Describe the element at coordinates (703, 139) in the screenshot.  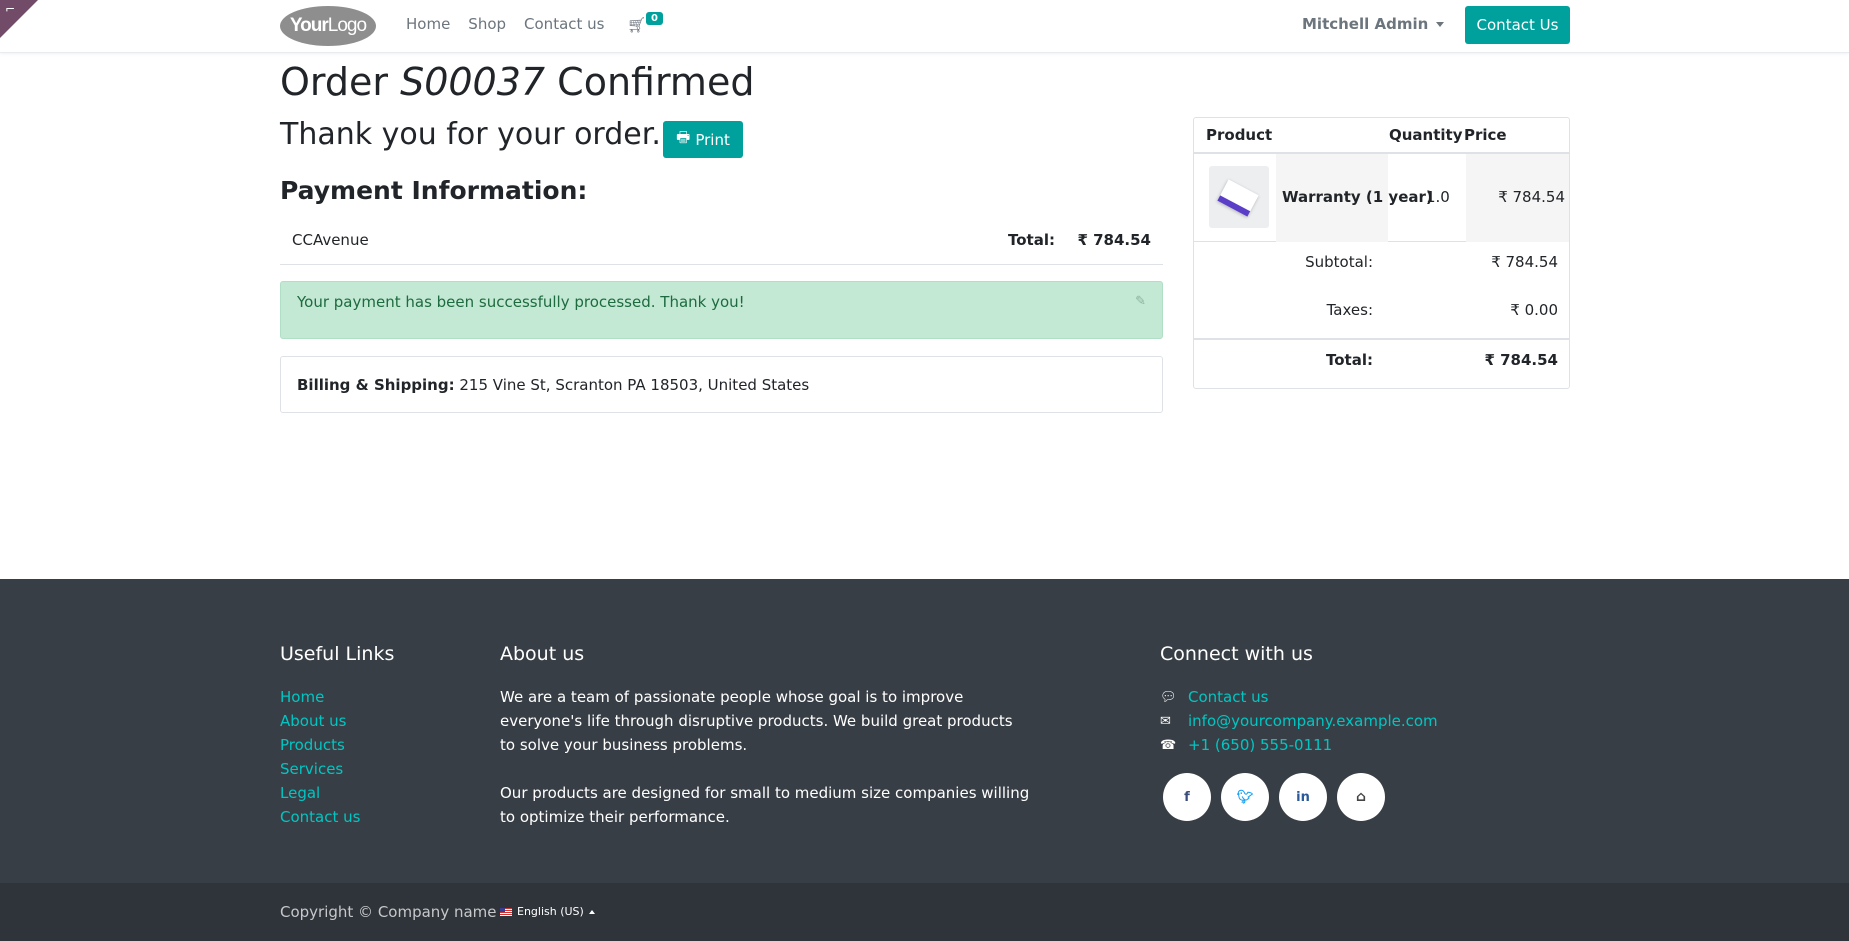
I see `print-button: 🖶 Print` at that location.